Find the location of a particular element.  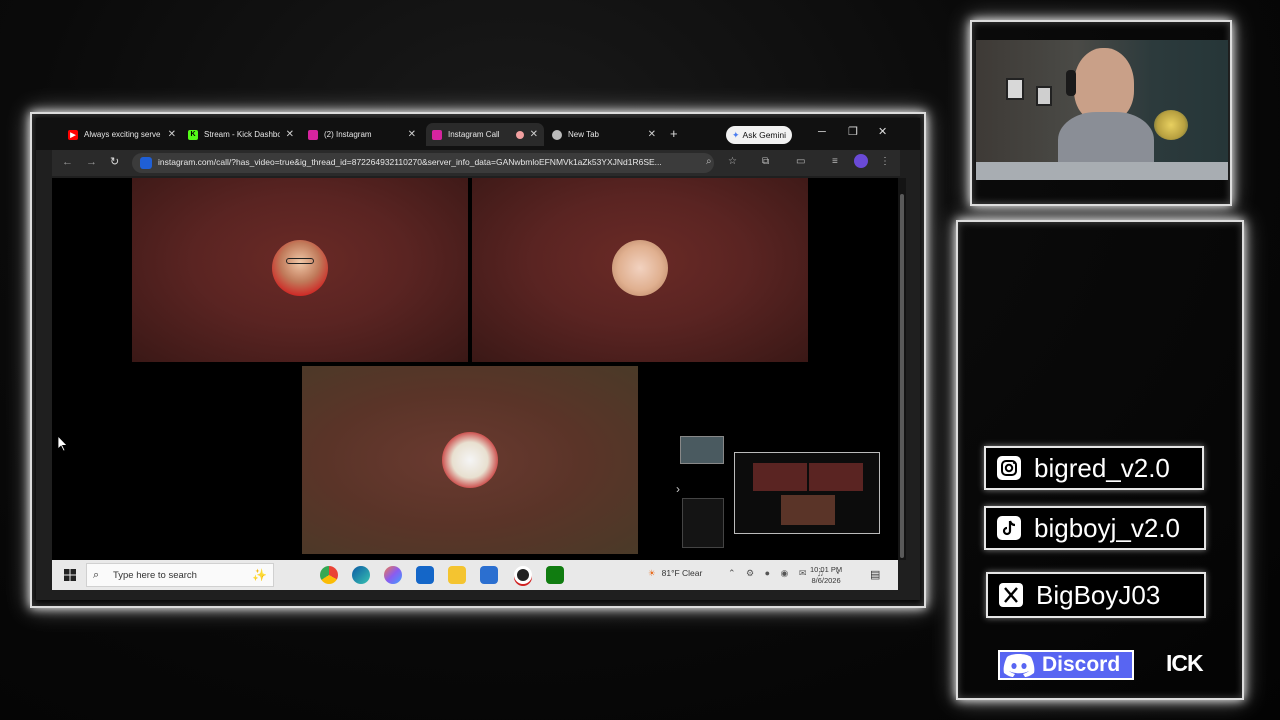

close-window-icon: ✕ is located at coordinates (882, 132).